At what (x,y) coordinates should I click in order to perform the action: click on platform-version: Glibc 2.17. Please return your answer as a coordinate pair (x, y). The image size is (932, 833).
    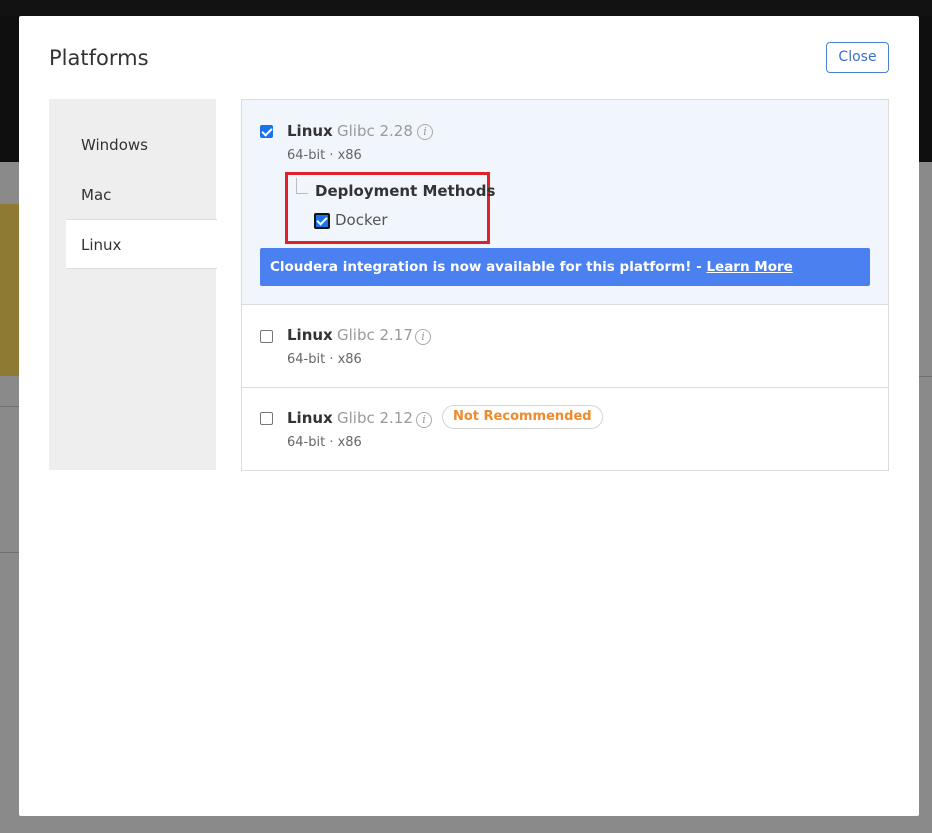
    Looking at the image, I should click on (375, 335).